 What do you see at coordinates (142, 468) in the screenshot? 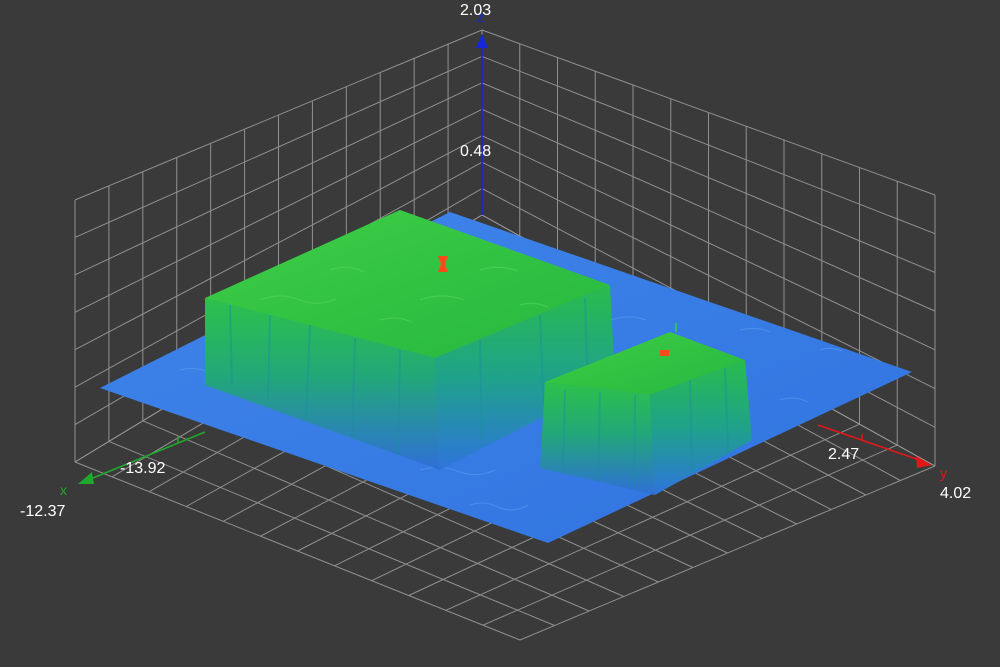
I see `x-axis-tick-inner: -13.92` at bounding box center [142, 468].